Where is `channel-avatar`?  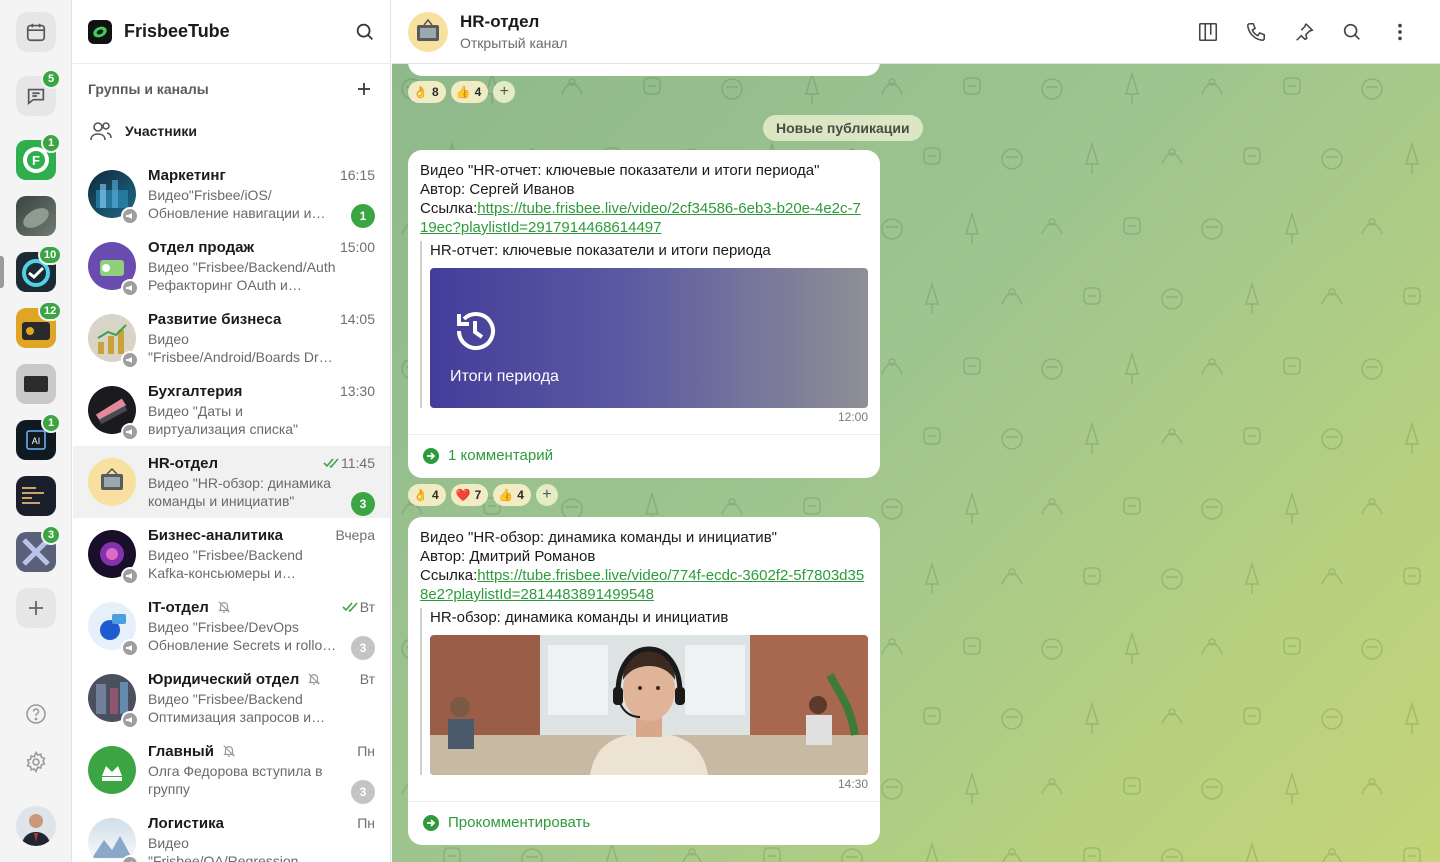
channel-avatar is located at coordinates (428, 31).